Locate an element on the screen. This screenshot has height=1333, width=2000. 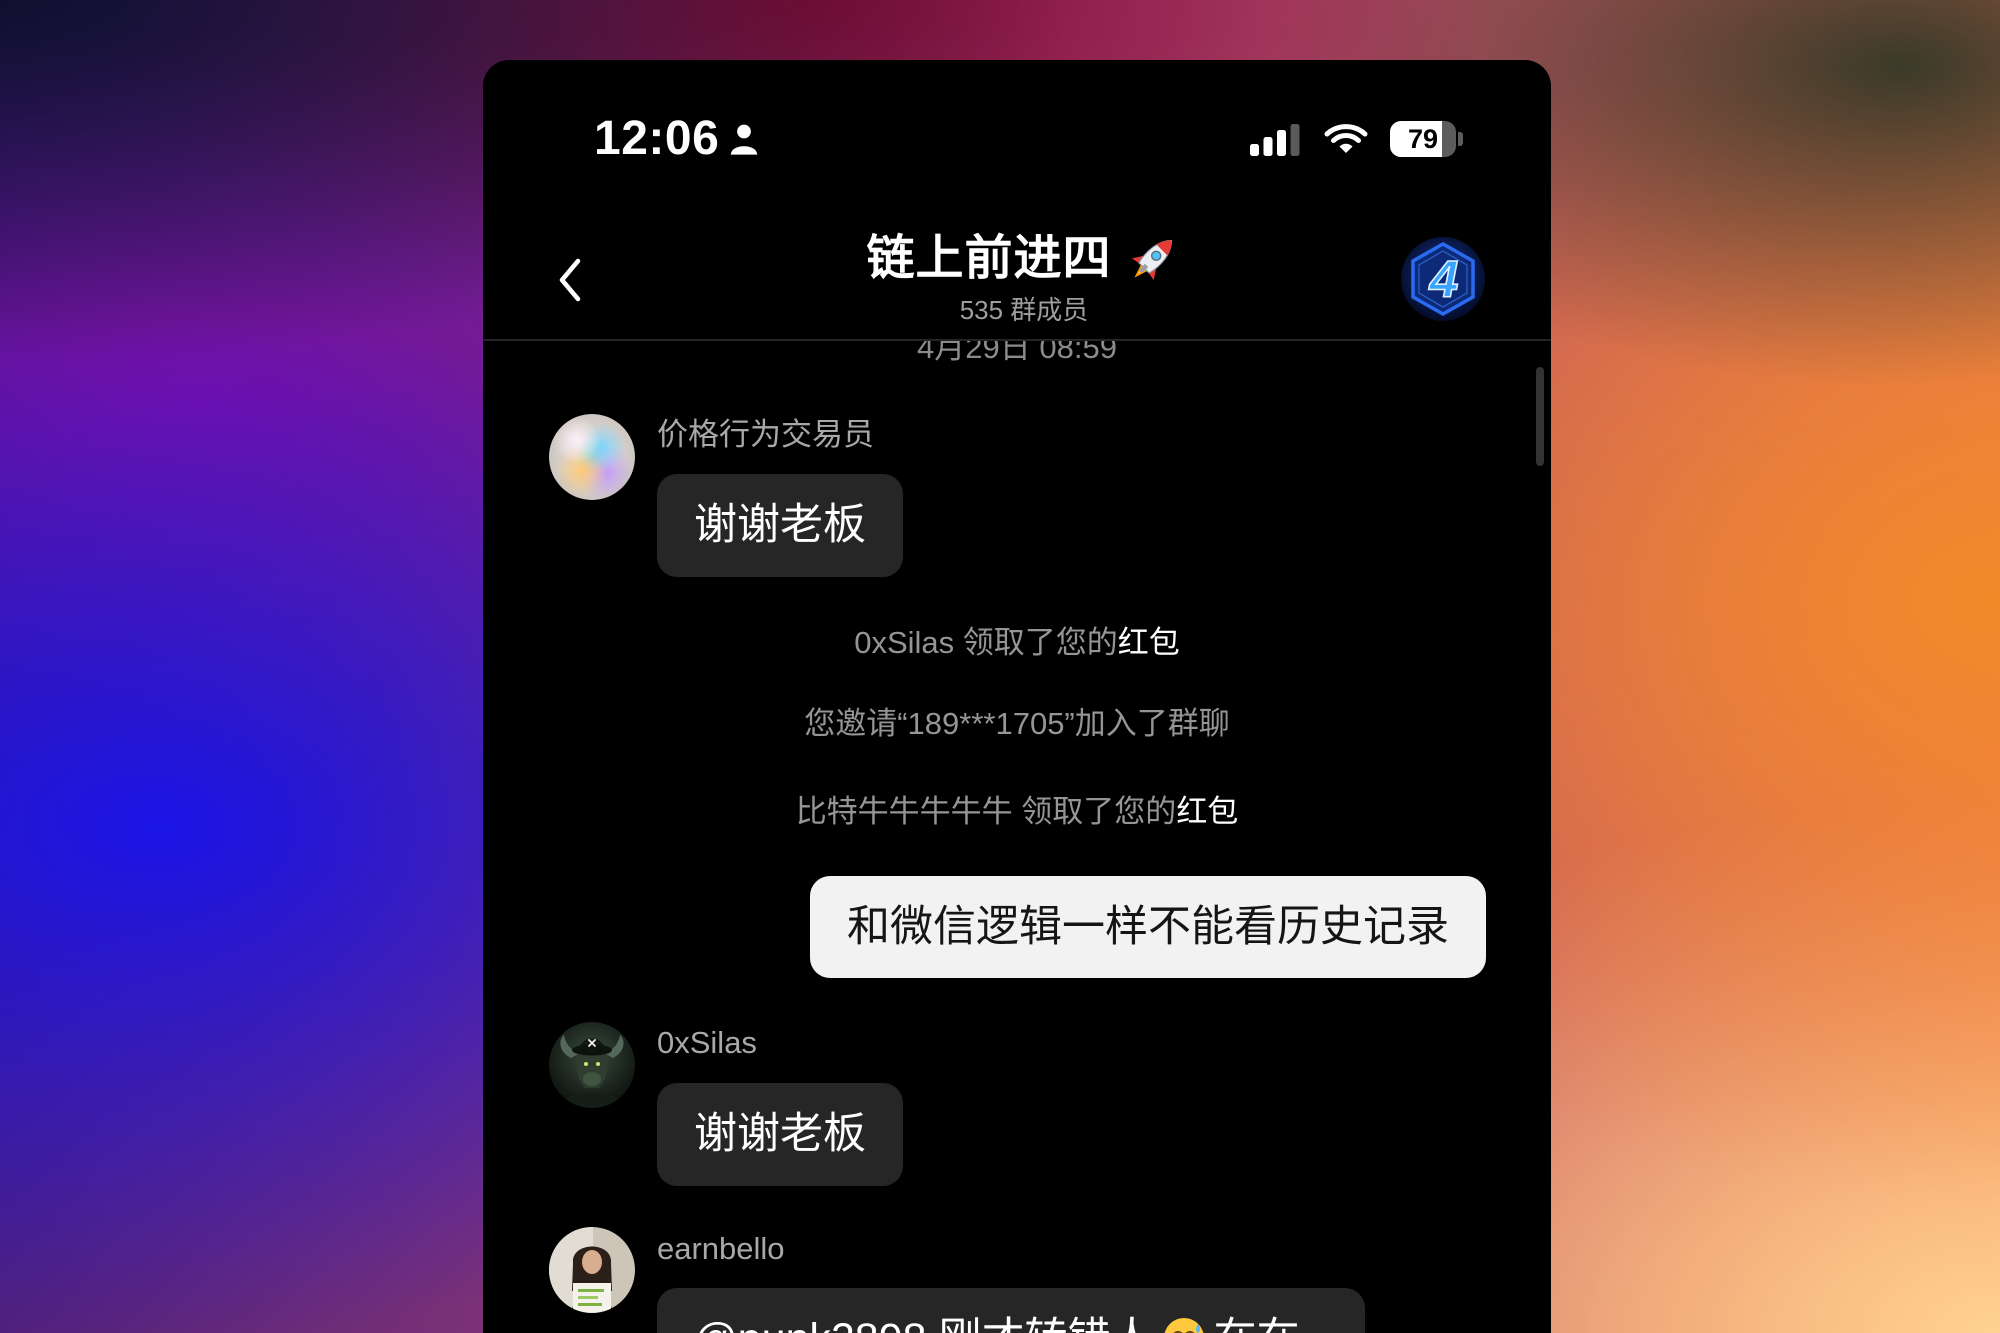
sender-name: earnbello is located at coordinates (721, 1248).